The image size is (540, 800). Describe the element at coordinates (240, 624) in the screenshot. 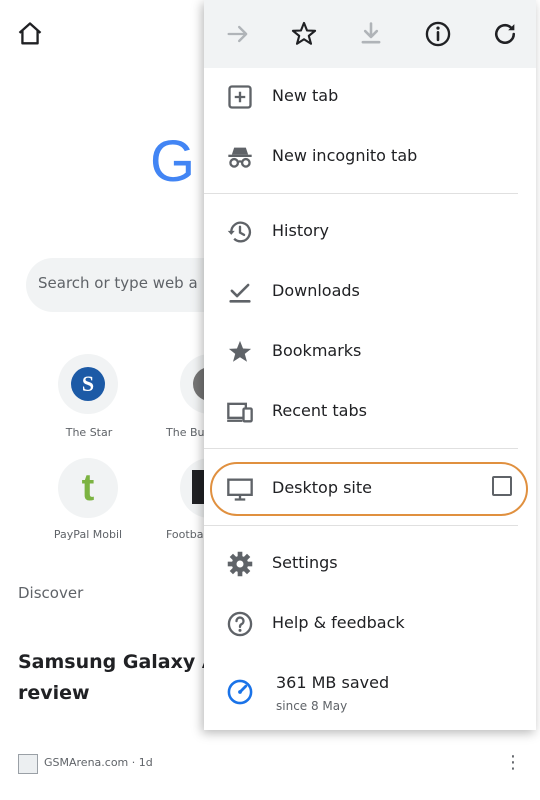

I see `help-icon` at that location.